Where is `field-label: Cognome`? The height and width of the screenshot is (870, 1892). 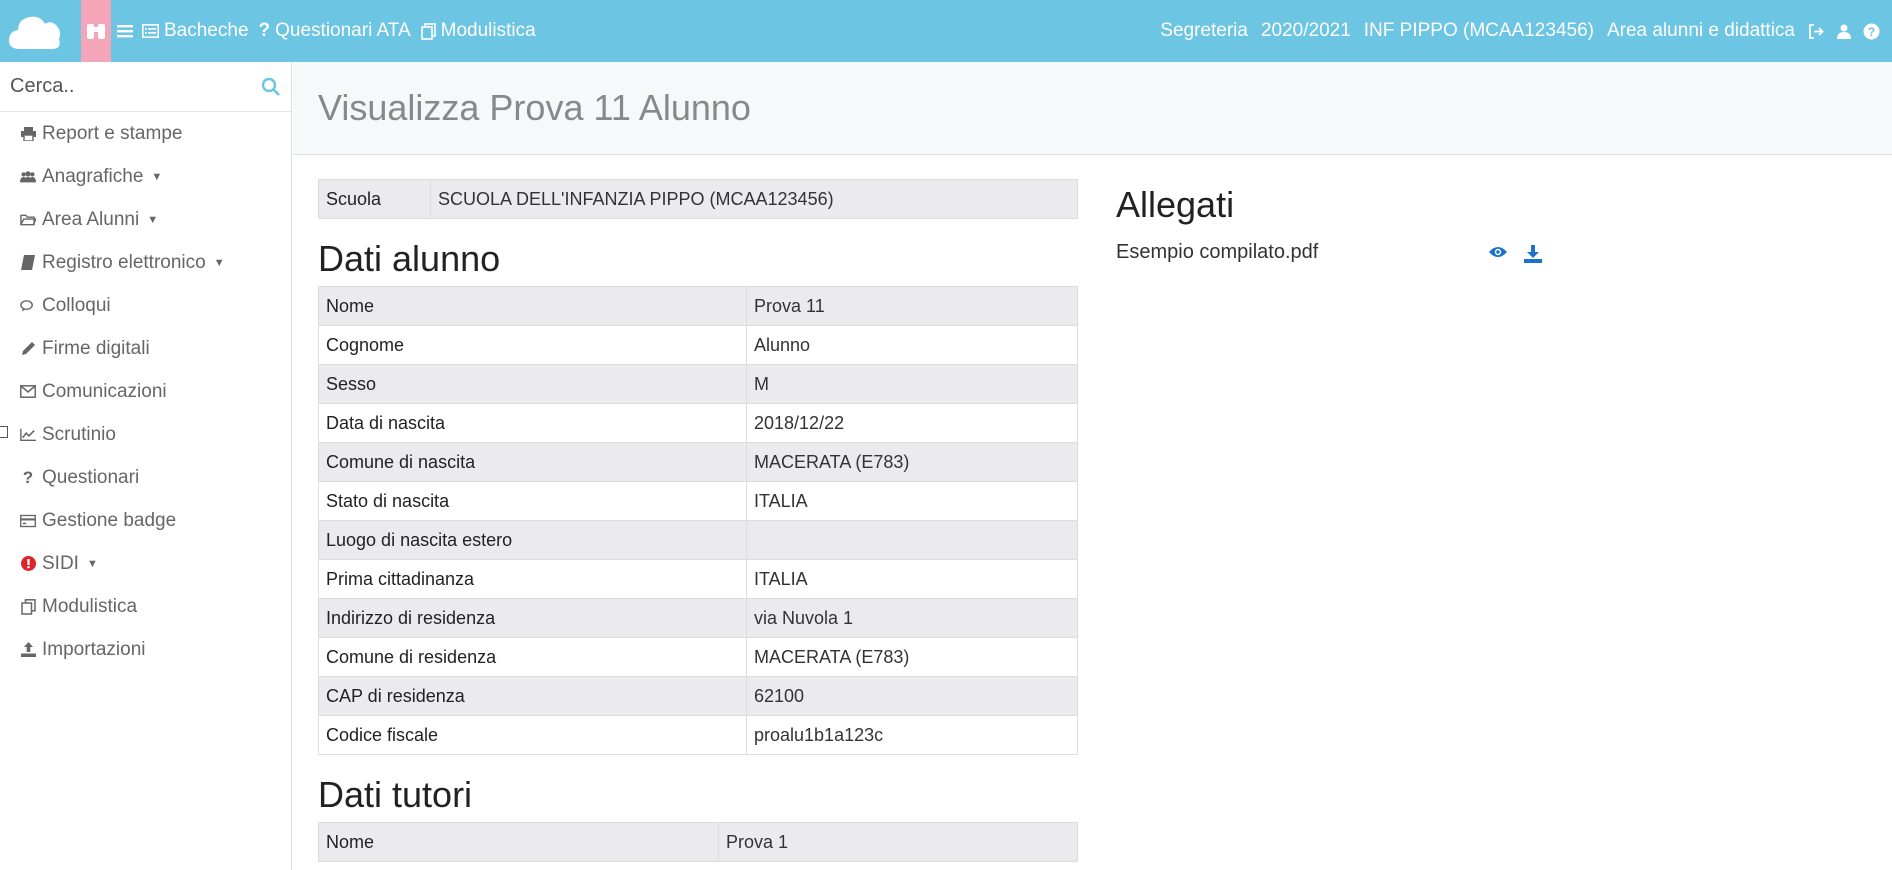
field-label: Cognome is located at coordinates (532, 345).